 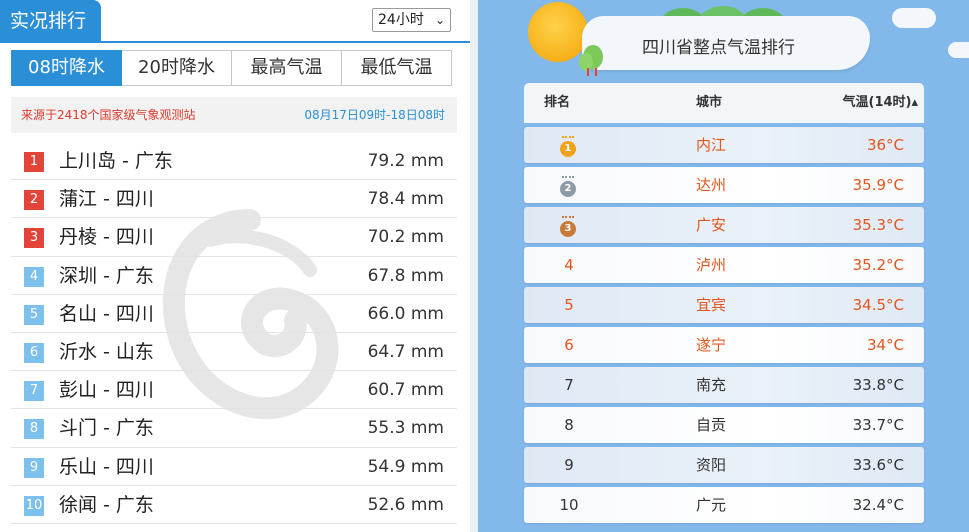 I want to click on table-row: 8 自贡 33.7°C, so click(x=724, y=425).